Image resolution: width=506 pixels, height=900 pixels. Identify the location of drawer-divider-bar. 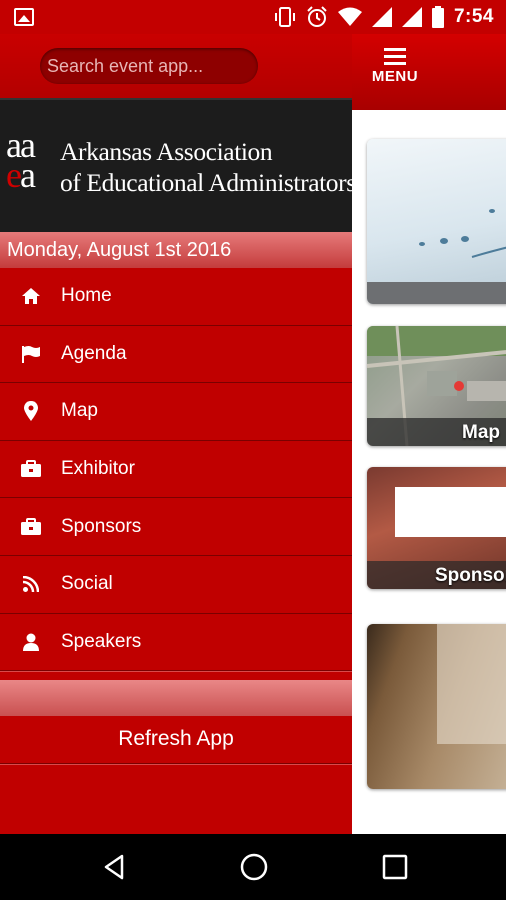
(176, 698).